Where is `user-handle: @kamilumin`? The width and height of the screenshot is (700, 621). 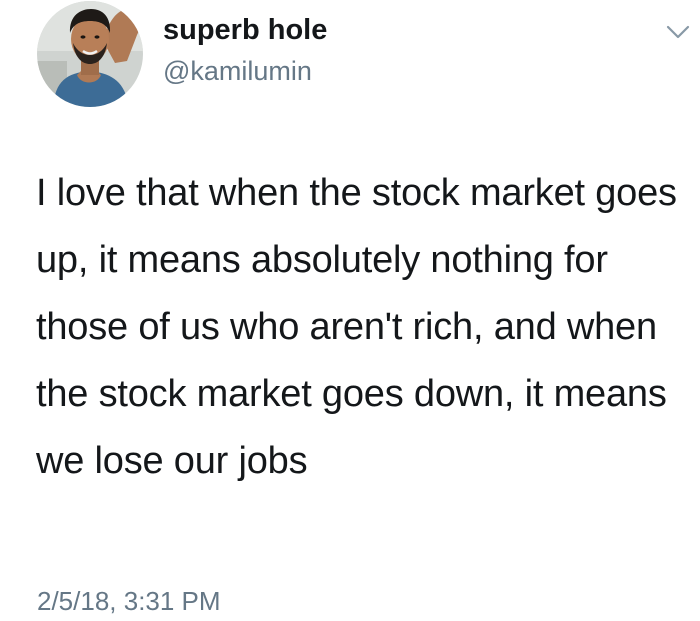
user-handle: @kamilumin is located at coordinates (237, 71).